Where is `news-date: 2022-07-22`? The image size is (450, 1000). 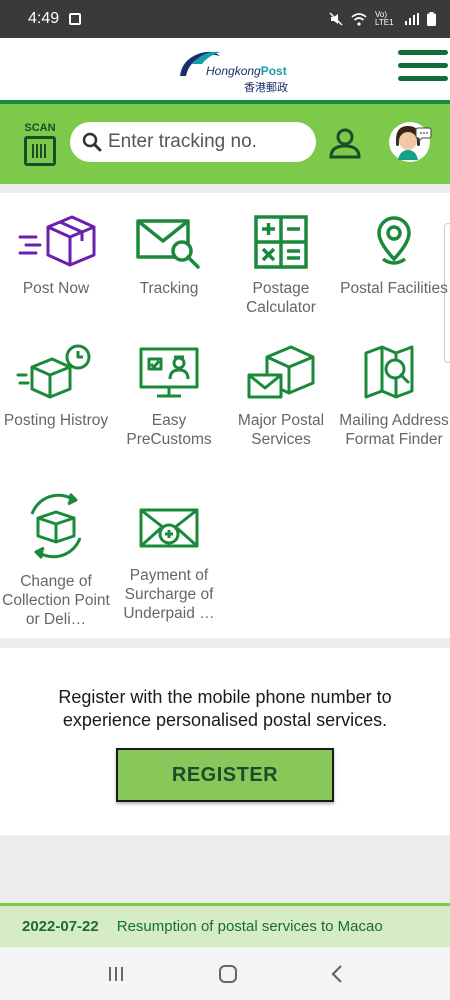
news-date: 2022-07-22 is located at coordinates (60, 926).